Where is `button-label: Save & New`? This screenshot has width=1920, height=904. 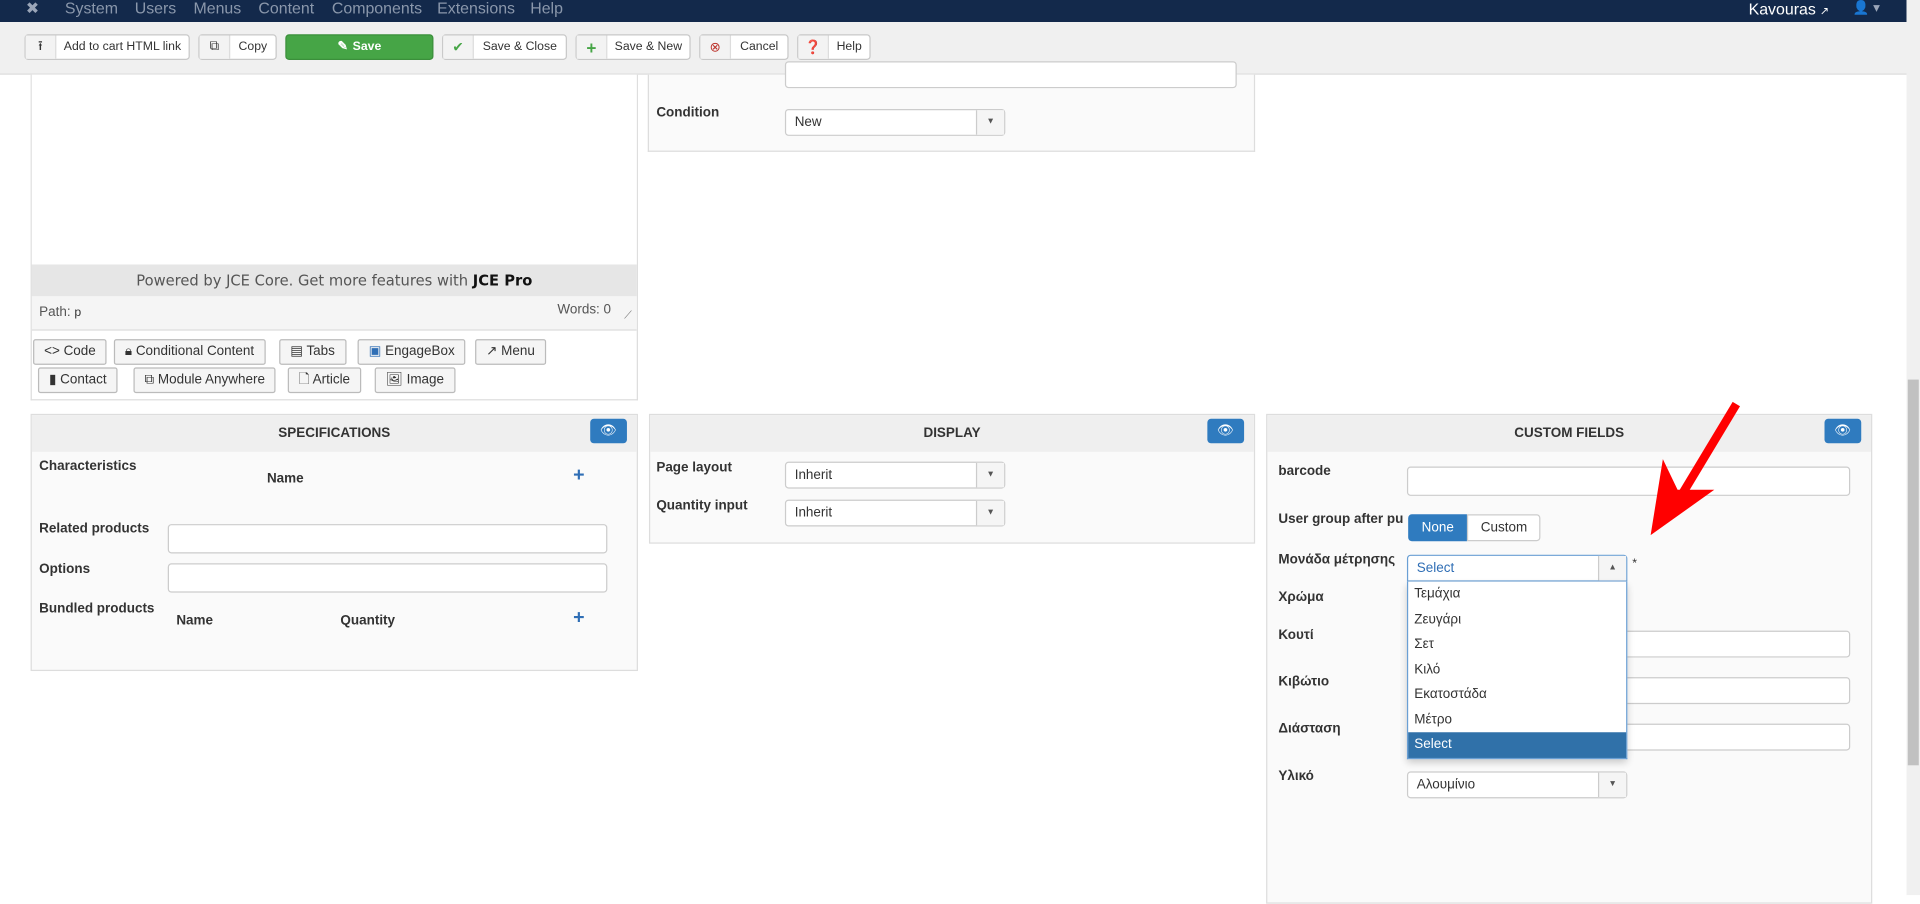 button-label: Save & New is located at coordinates (648, 47).